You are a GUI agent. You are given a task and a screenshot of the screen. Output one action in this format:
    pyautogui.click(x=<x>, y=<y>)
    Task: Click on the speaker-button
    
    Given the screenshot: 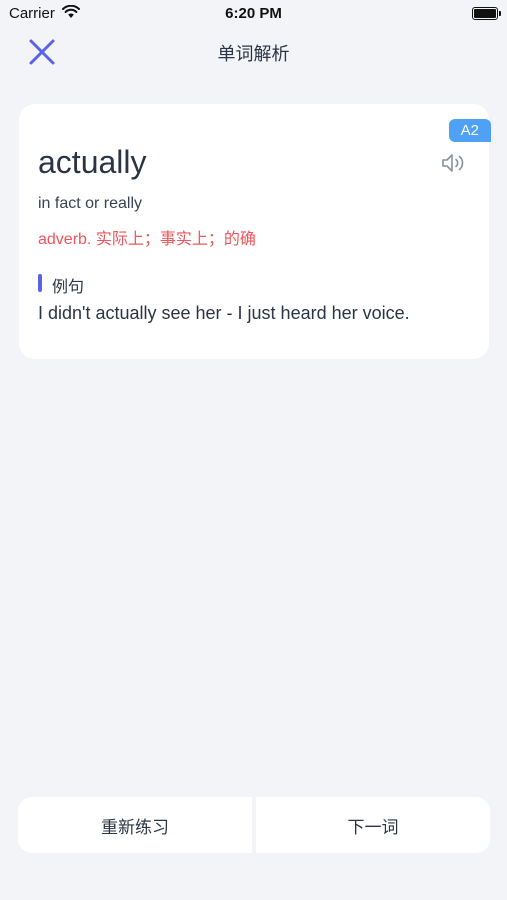 What is the action you would take?
    pyautogui.click(x=454, y=163)
    